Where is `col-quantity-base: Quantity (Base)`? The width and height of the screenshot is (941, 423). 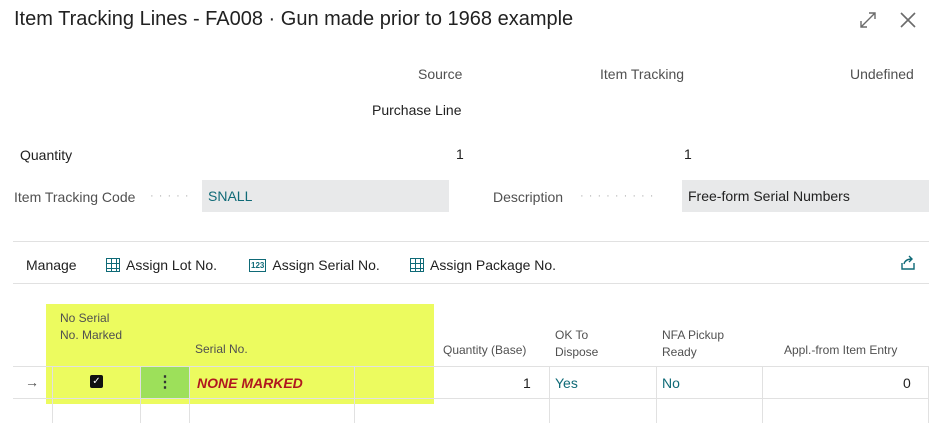 col-quantity-base: Quantity (Base) is located at coordinates (484, 350).